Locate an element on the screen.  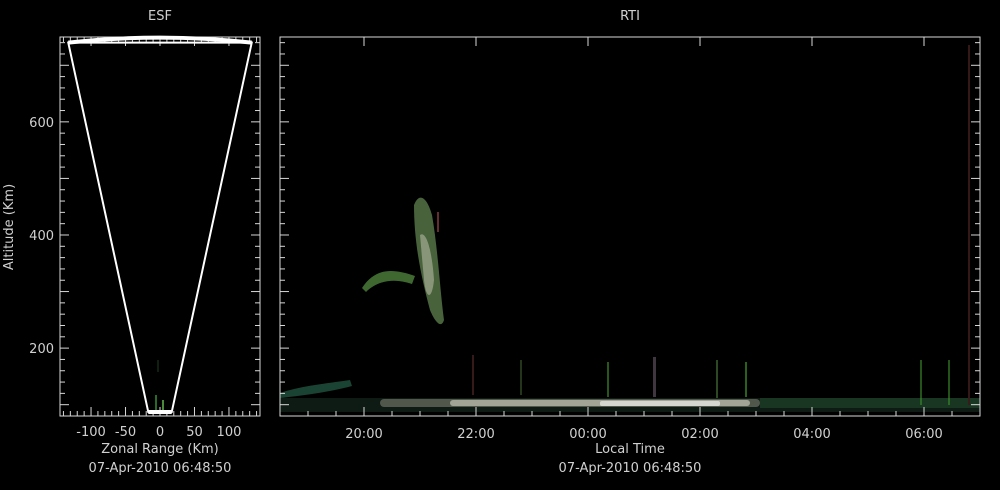
esf-title: ESF is located at coordinates (160, 16).